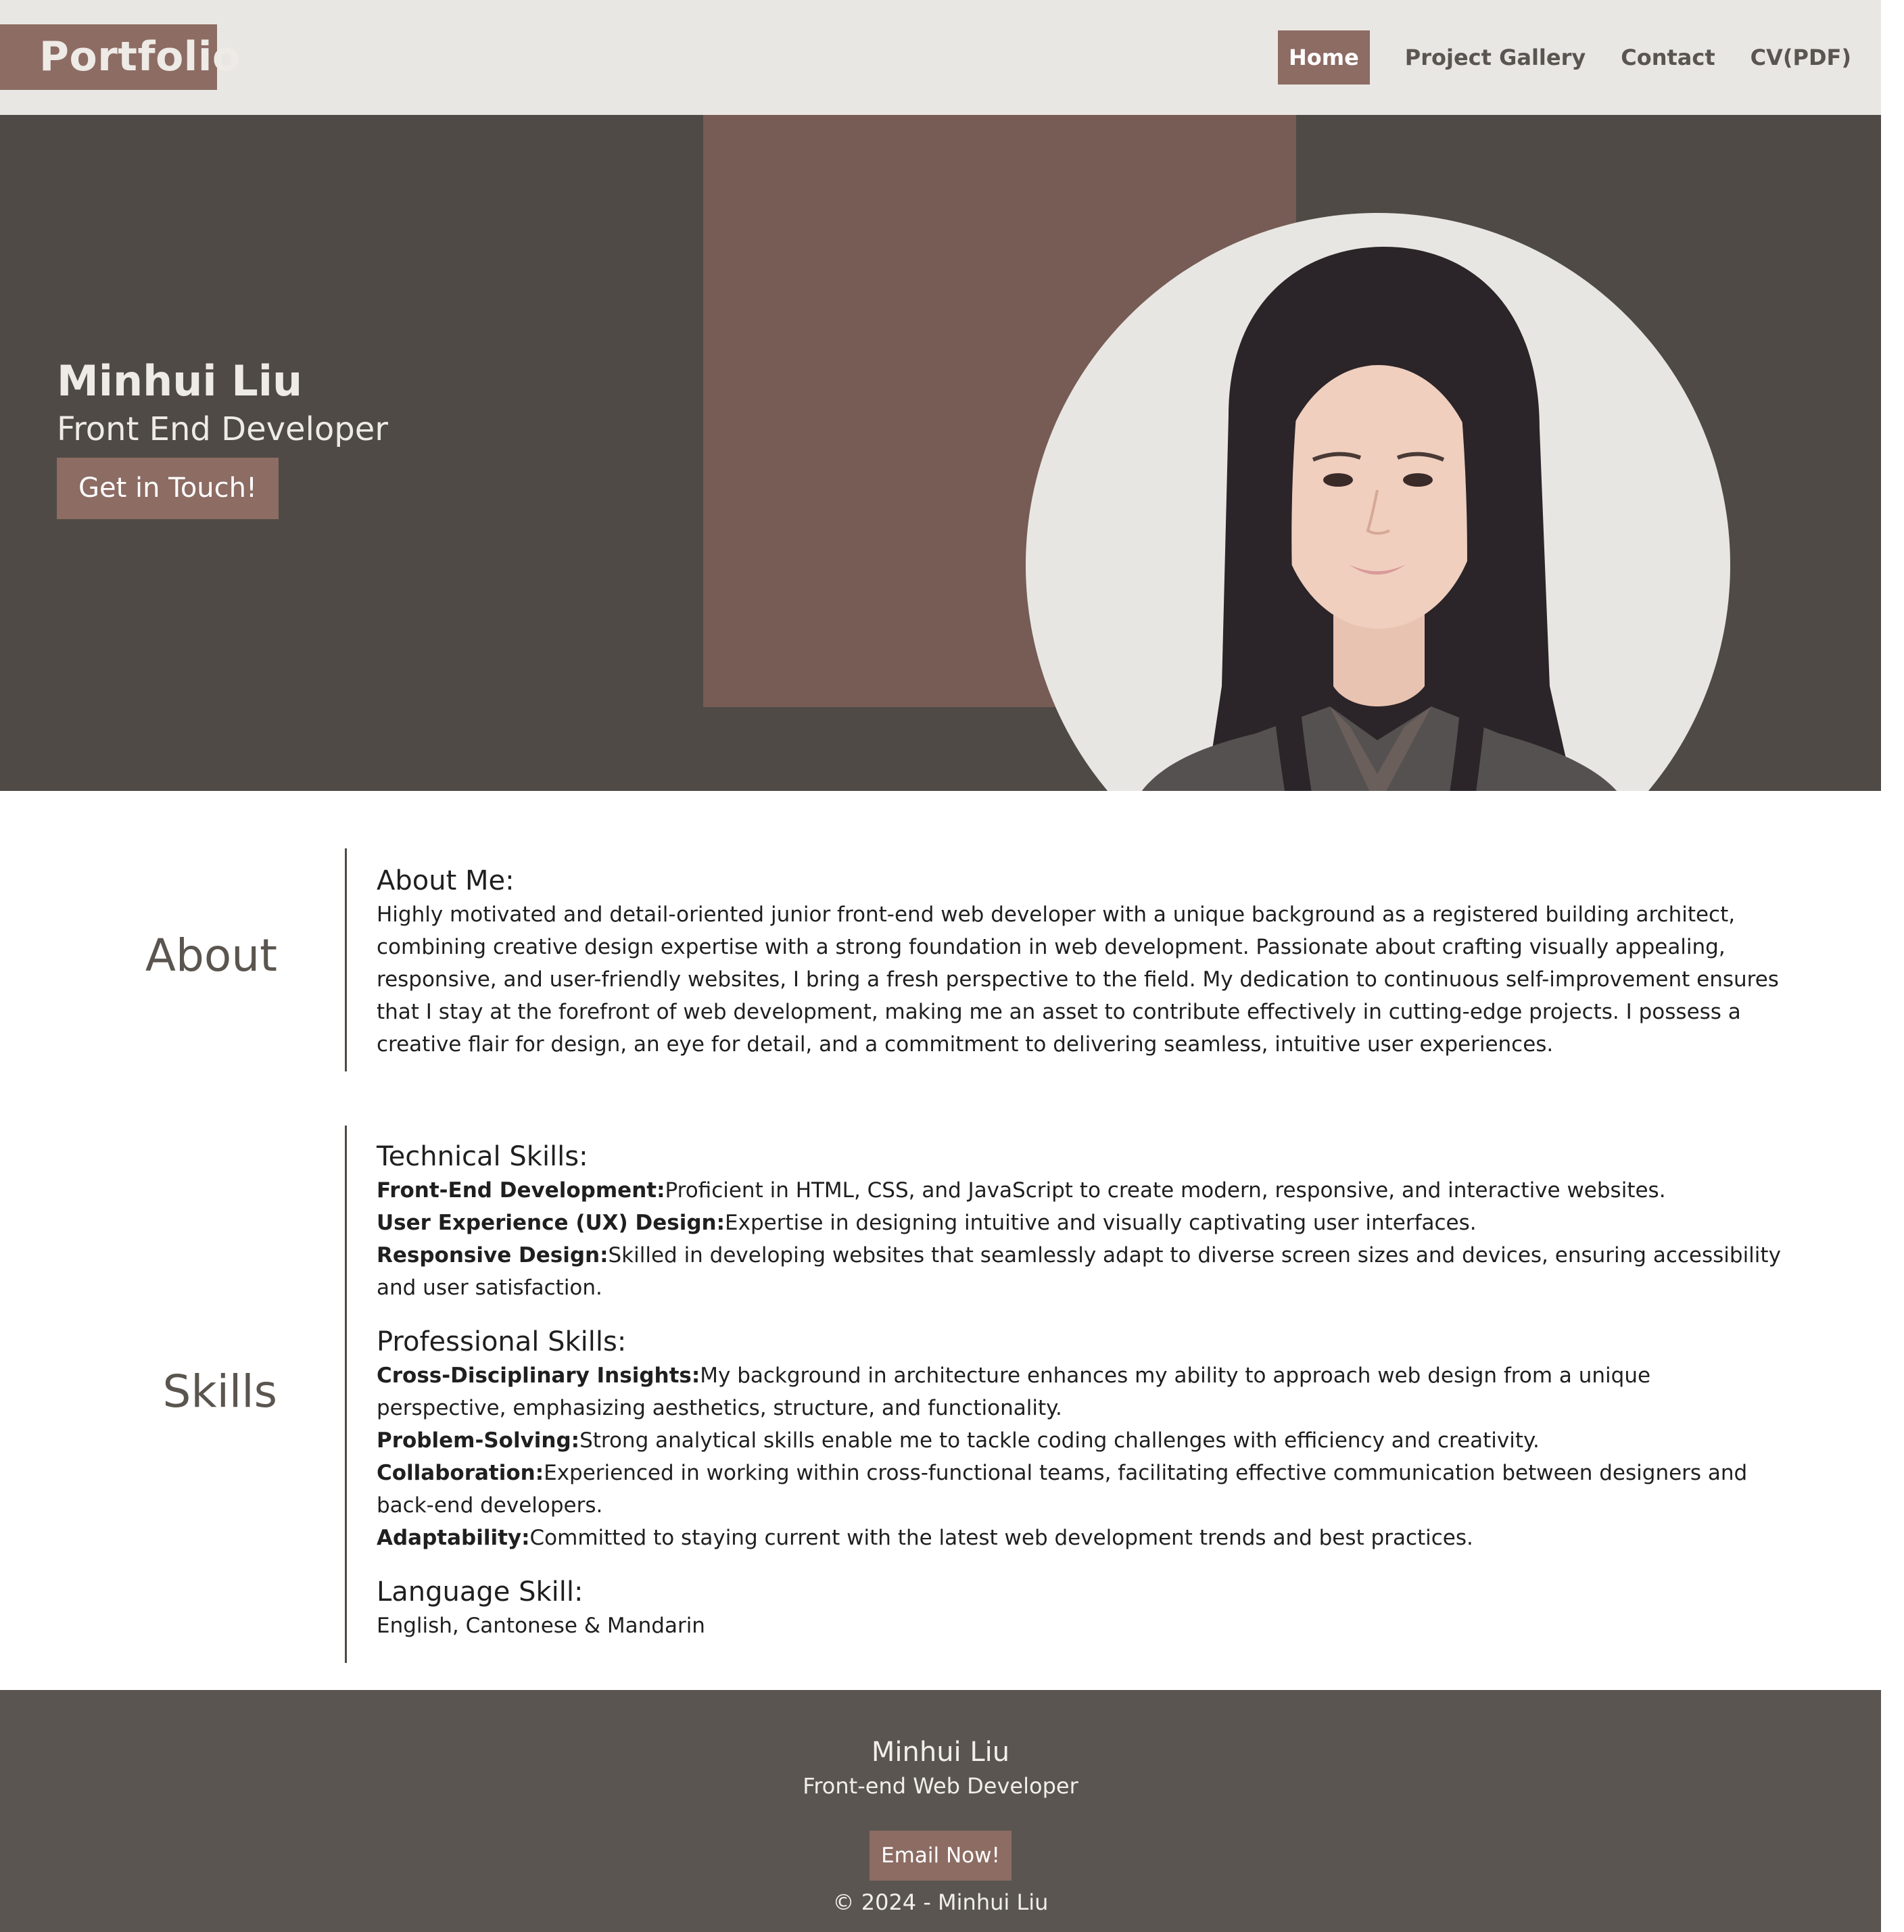 This screenshot has height=1932, width=1904. What do you see at coordinates (1324, 57) in the screenshot?
I see `nav-home: Home` at bounding box center [1324, 57].